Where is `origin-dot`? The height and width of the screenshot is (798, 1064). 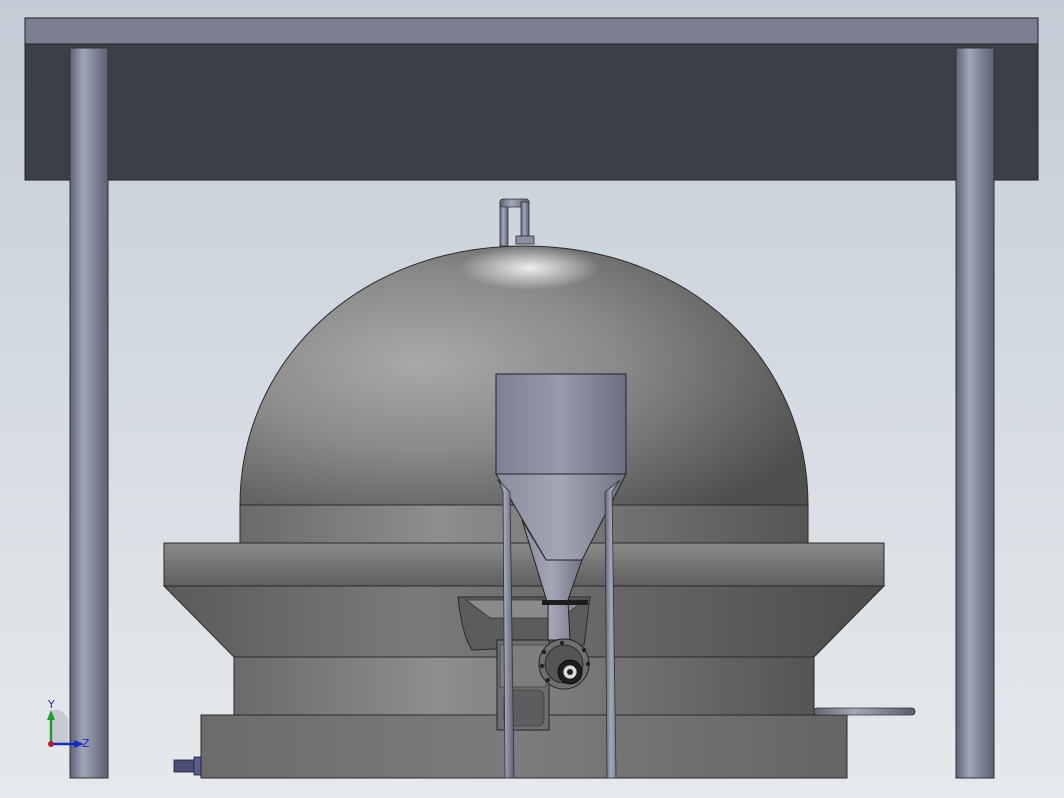 origin-dot is located at coordinates (51, 744).